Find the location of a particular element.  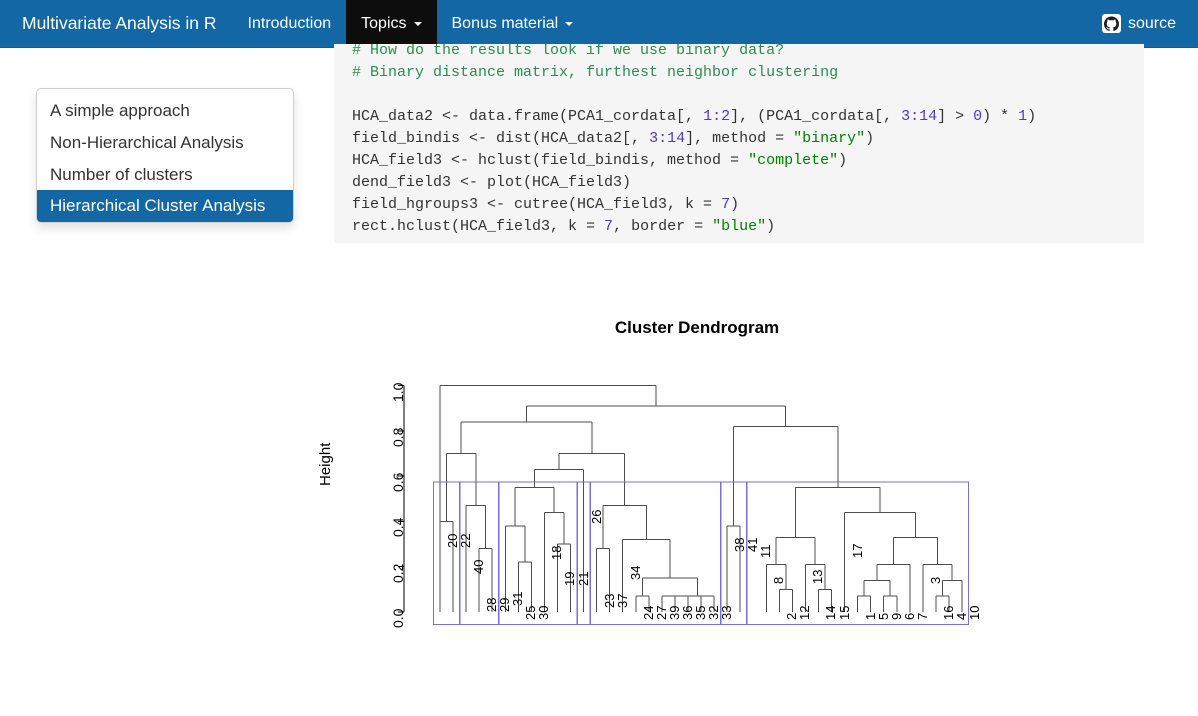

nav-item-bonus-material: Bonus material is located at coordinates (513, 23).